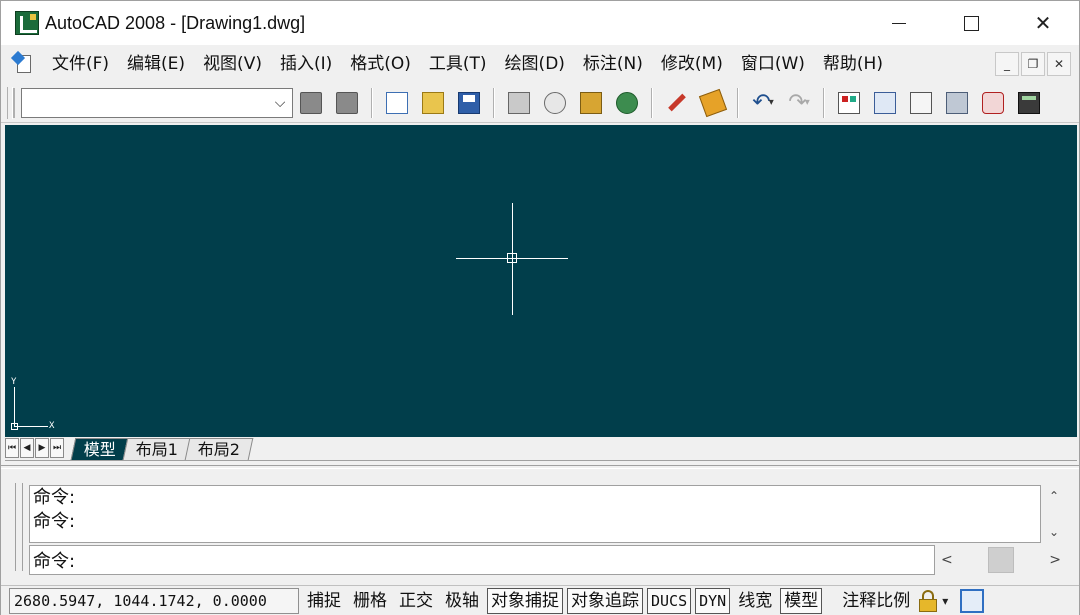 This screenshot has width=1080, height=615. I want to click on command-history: 命令: 命令:, so click(535, 514).